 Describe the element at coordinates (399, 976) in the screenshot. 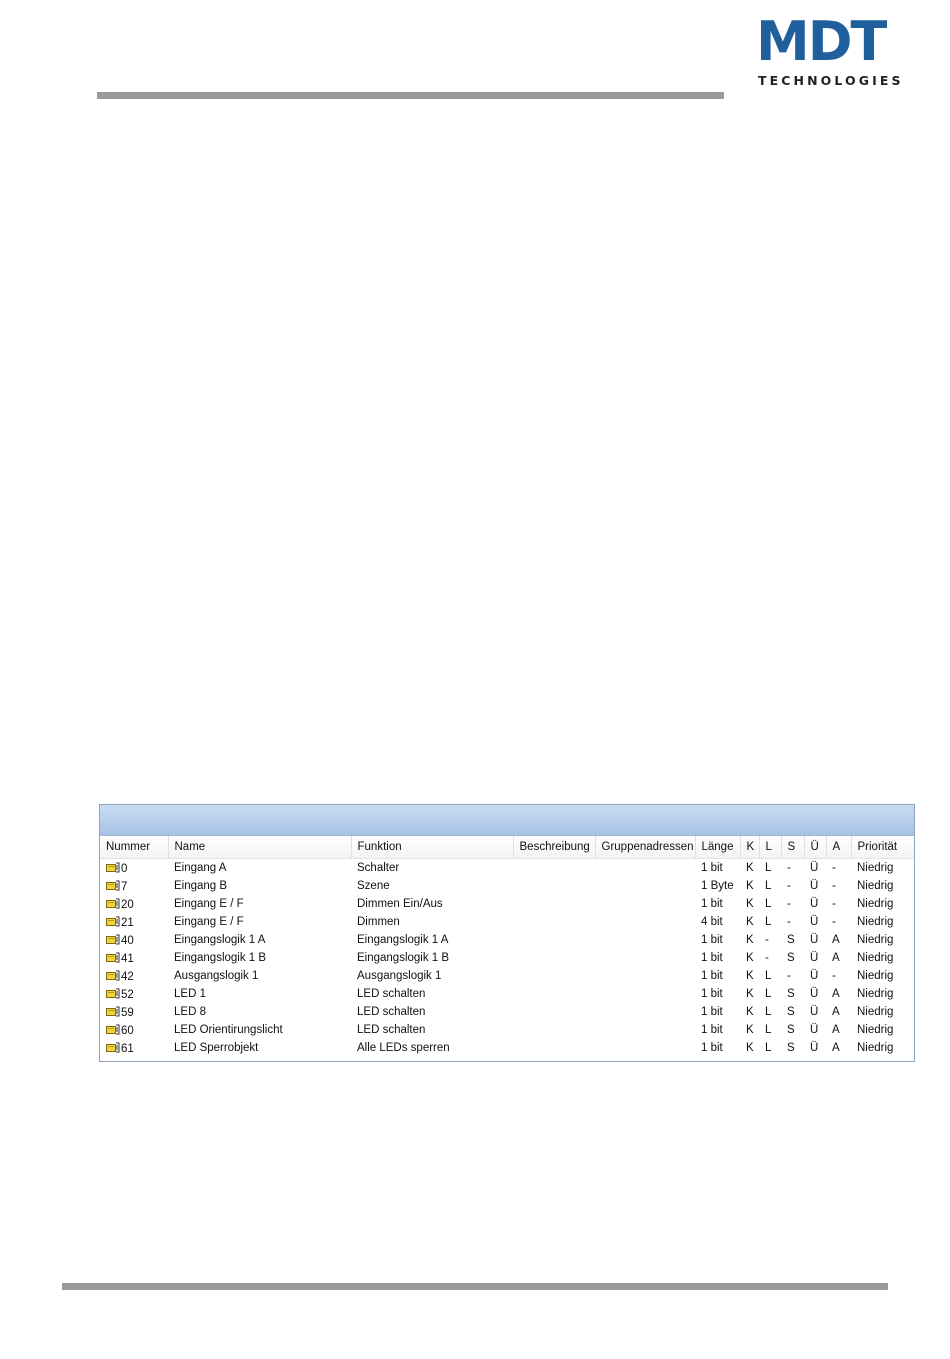

I see `cell-funktion: Ausgangslogik 1` at that location.